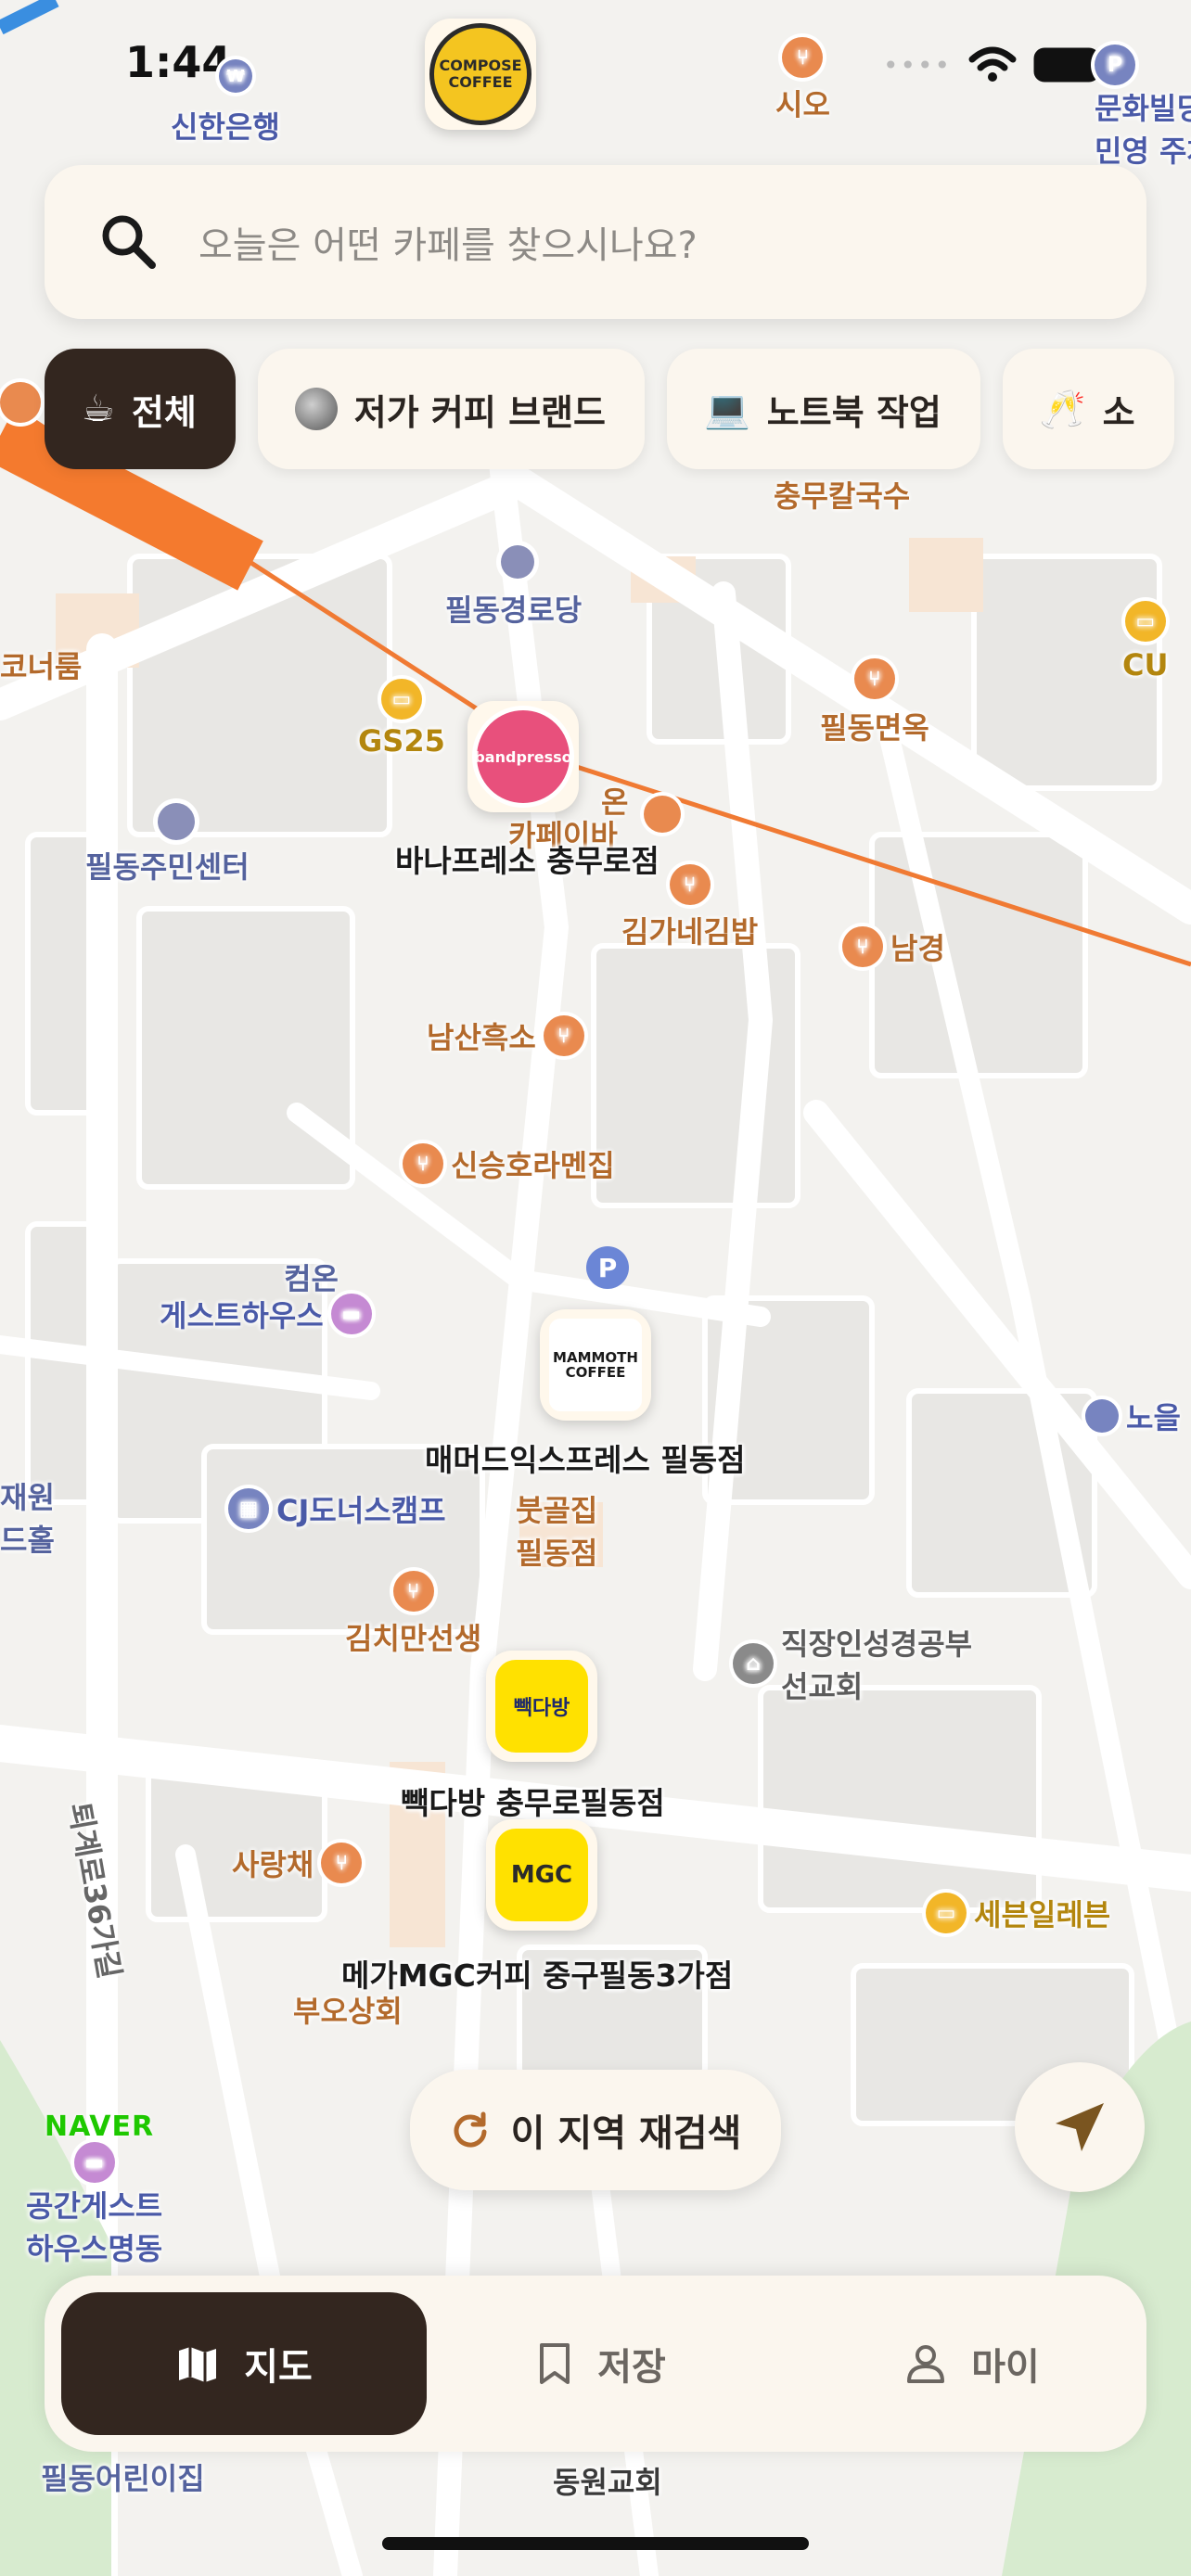 Image resolution: width=1191 pixels, height=2576 pixels. I want to click on building-icon: ▦, so click(248, 1508).